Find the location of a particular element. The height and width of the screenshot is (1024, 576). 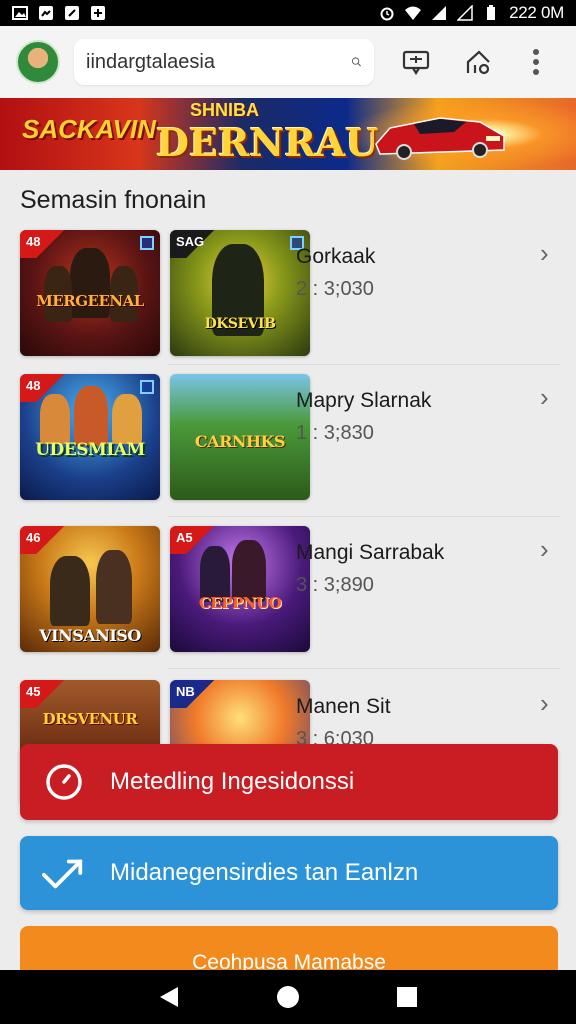

secondary-action-label: Midanegensirdies tan Eanlzn is located at coordinates (264, 872).